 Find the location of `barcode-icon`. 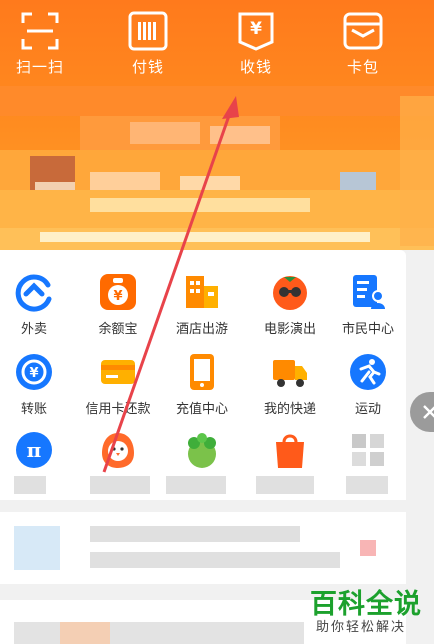

barcode-icon is located at coordinates (148, 31).